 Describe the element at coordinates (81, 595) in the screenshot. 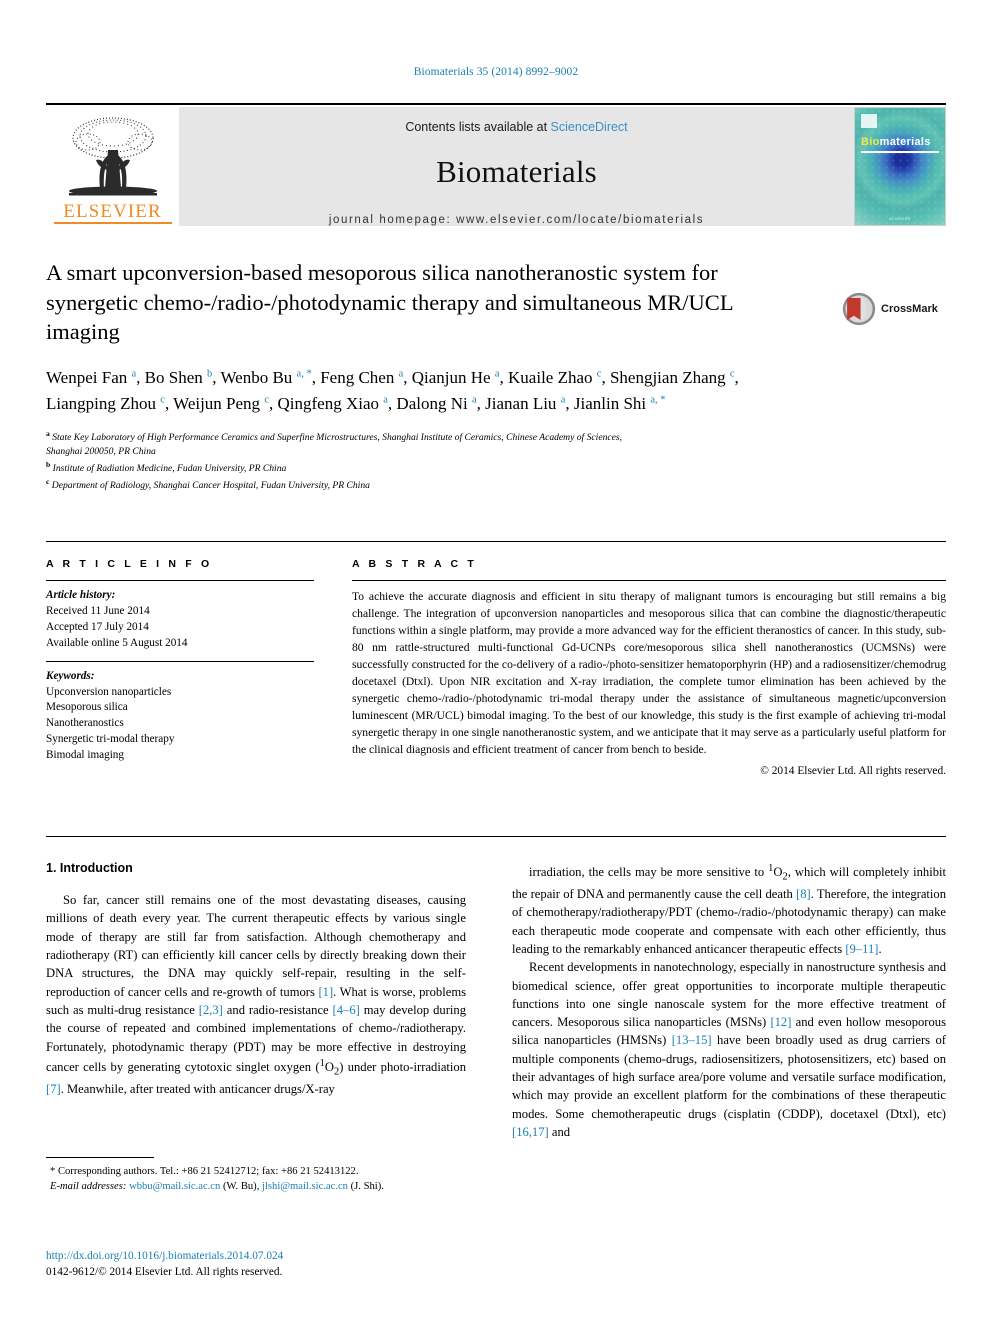

I see `article-history-label: Article history:` at that location.